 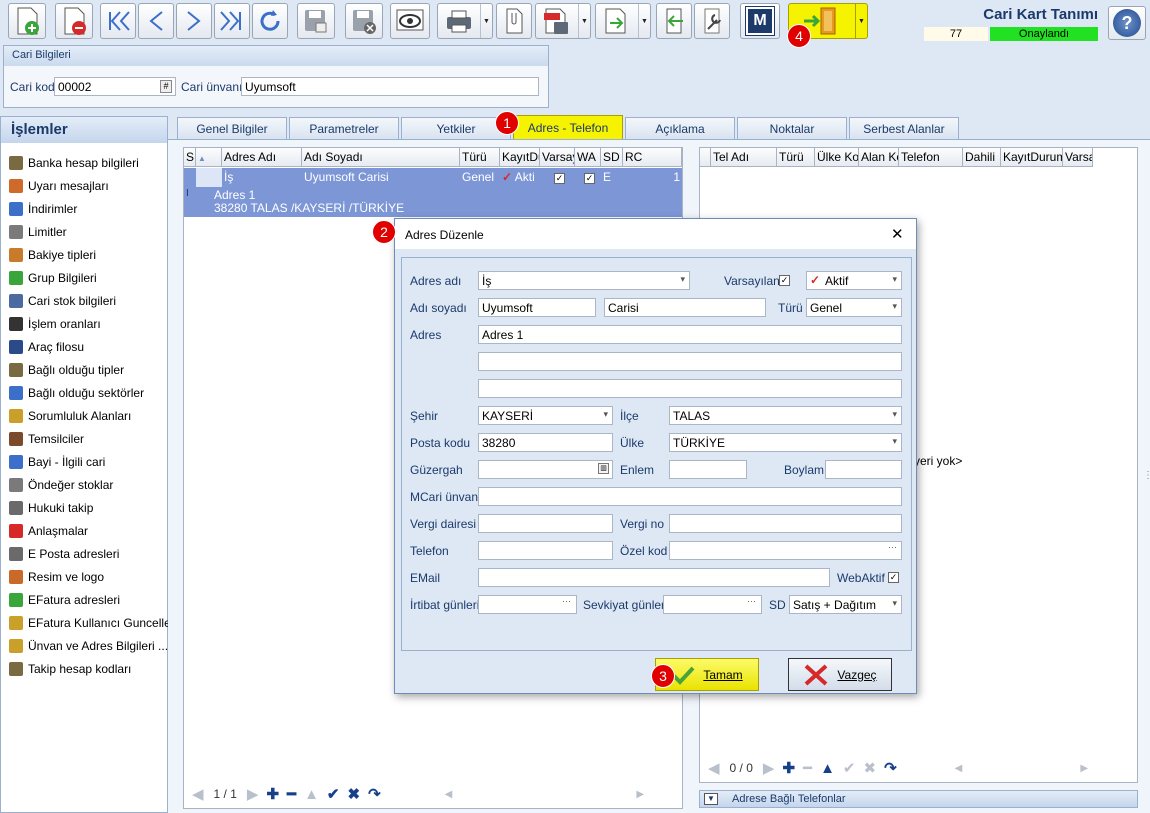 I want to click on export-dropdown: ▼, so click(x=644, y=21).